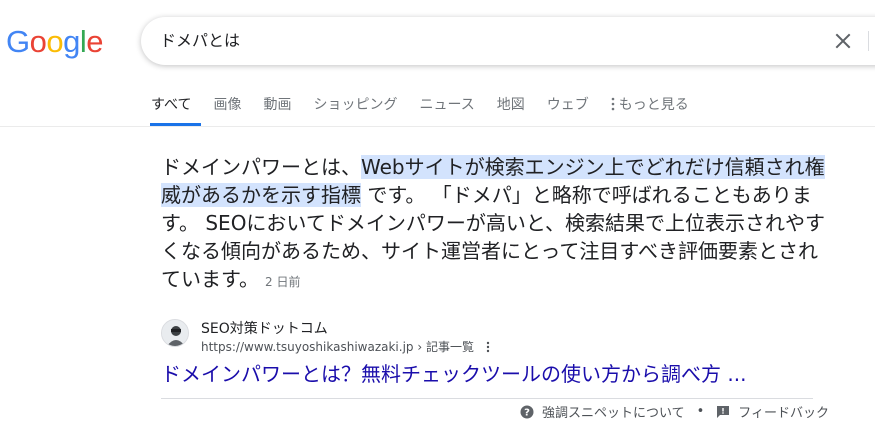 Image resolution: width=875 pixels, height=431 pixels. Describe the element at coordinates (583, 167) in the screenshot. I see `snippet-highlight: Webサイトが検索エンジン上でどれだけ信頼され` at that location.